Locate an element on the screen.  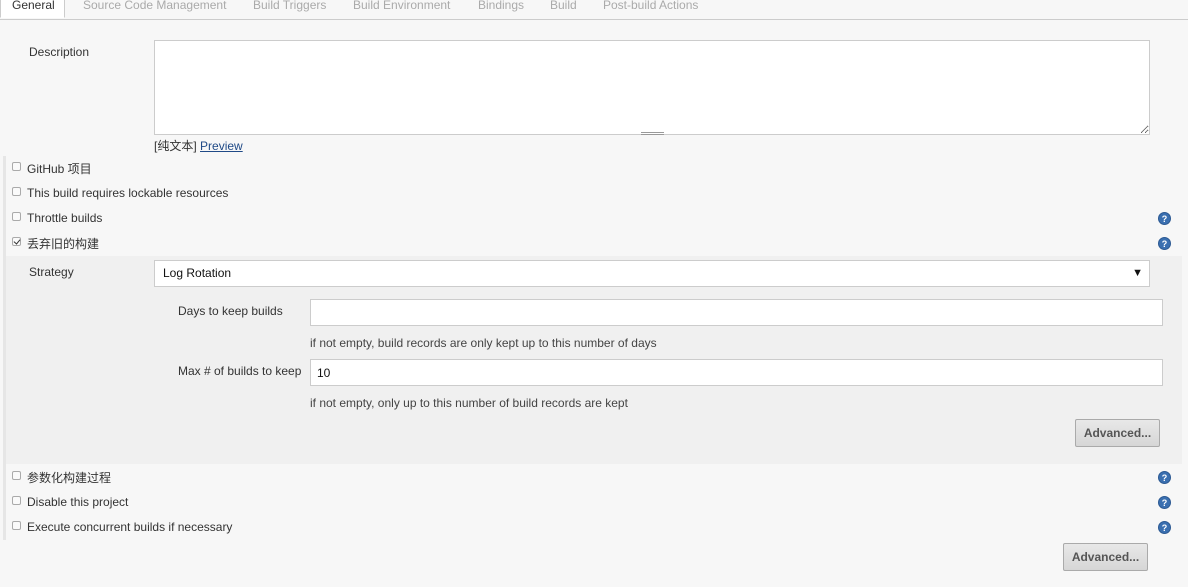
tab-build-triggers: Build Triggers is located at coordinates (289, 9).